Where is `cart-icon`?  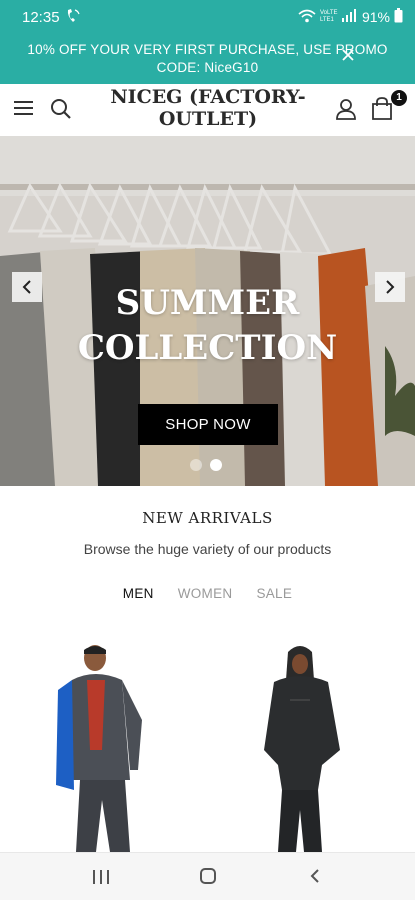 cart-icon is located at coordinates (382, 111).